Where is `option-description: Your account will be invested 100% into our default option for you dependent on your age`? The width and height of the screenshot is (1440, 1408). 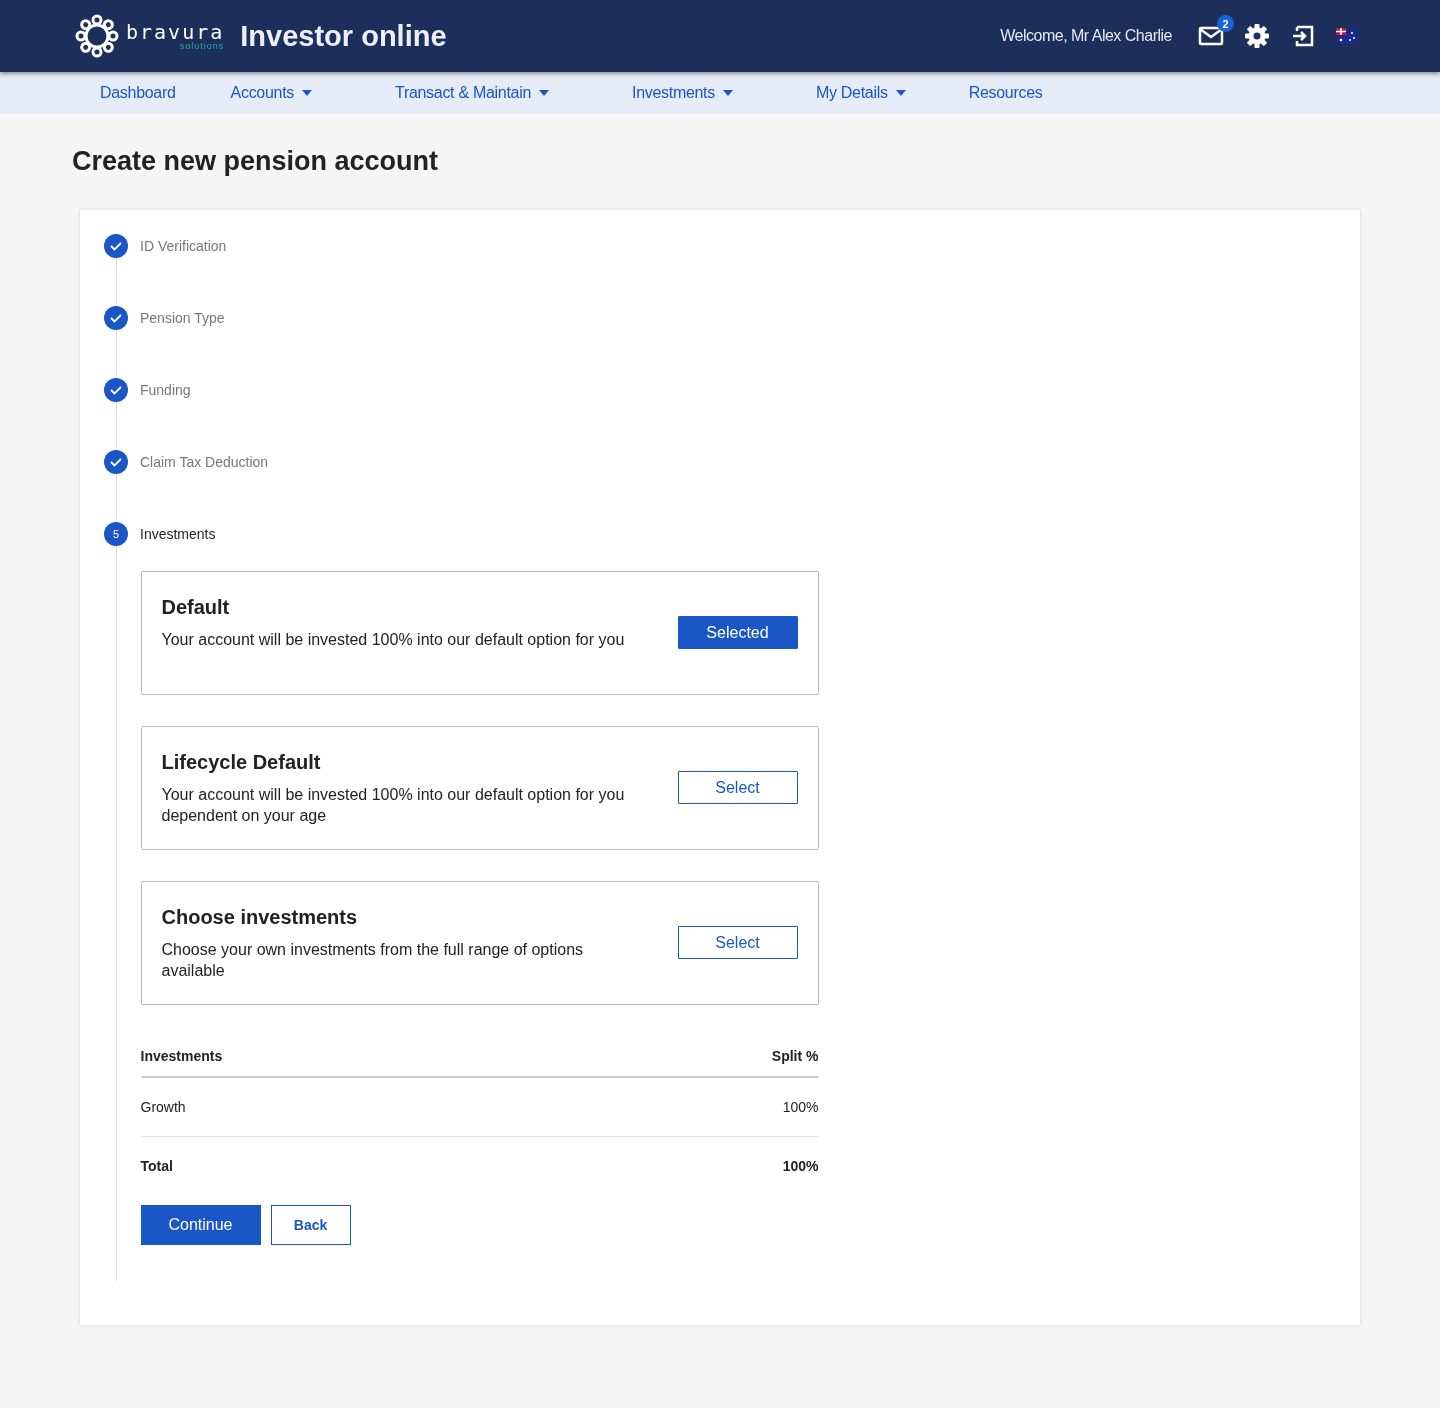 option-description: Your account will be invested 100% into our default option for you dependent on your age is located at coordinates (393, 805).